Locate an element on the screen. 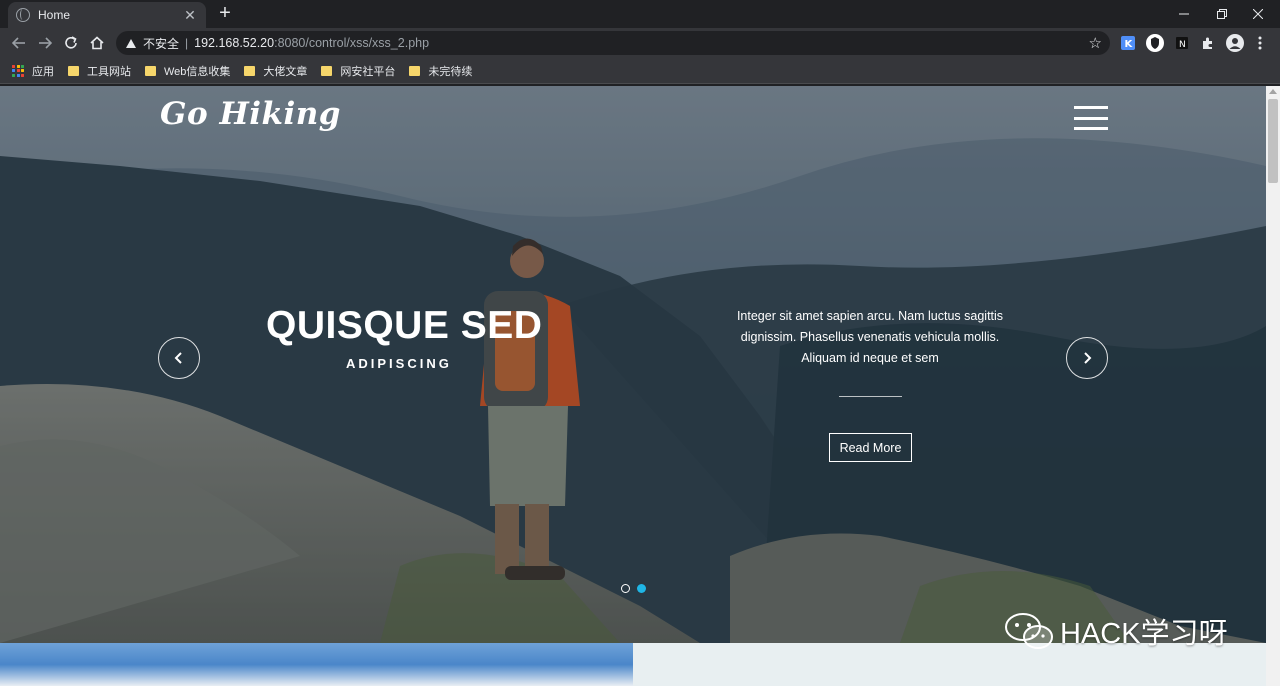 The image size is (1280, 686). tab-title: Home is located at coordinates (54, 15).